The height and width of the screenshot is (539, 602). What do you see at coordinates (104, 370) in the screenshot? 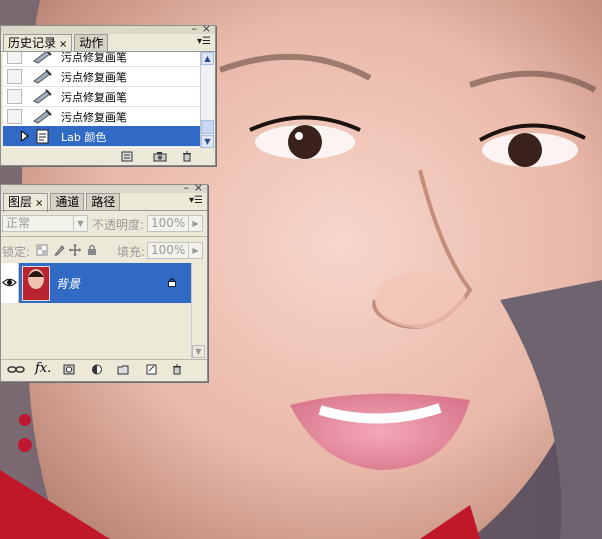
I see `layers-footer: fx.` at bounding box center [104, 370].